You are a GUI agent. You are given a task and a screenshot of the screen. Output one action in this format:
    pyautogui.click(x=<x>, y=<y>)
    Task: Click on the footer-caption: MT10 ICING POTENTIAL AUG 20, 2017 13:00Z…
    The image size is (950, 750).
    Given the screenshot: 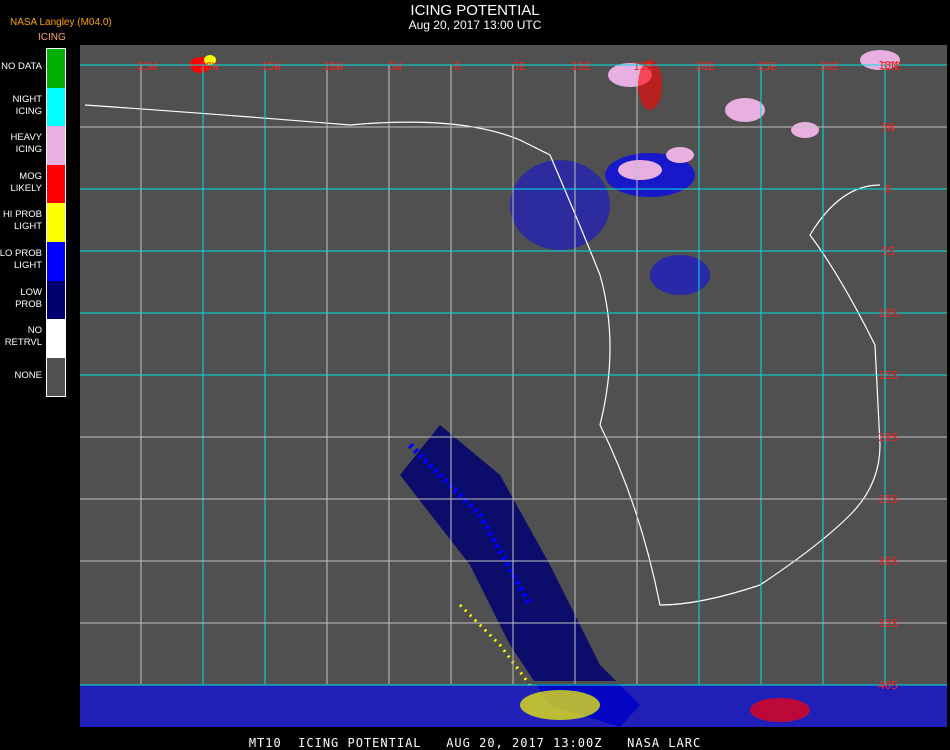 What is the action you would take?
    pyautogui.click(x=475, y=743)
    